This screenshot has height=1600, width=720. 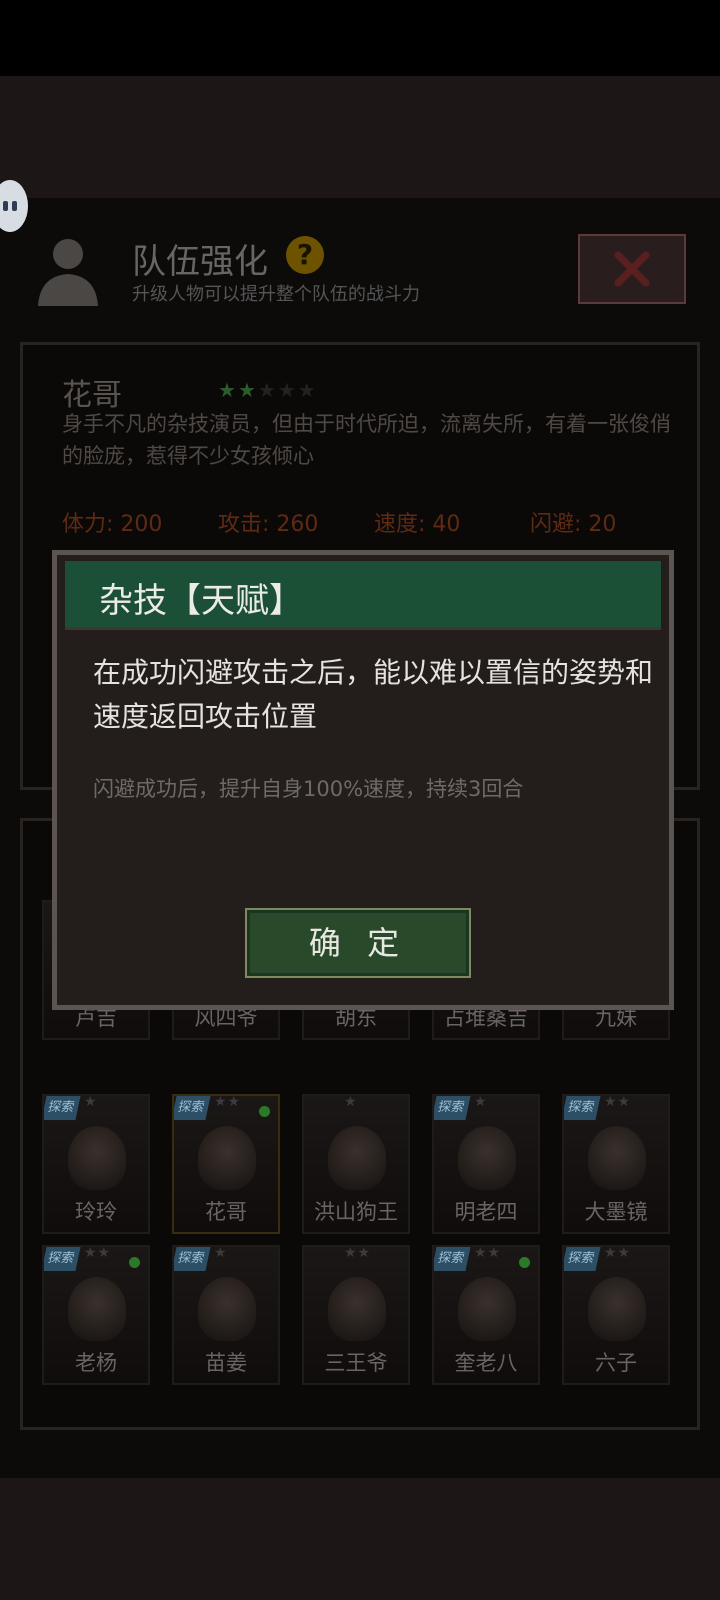 What do you see at coordinates (305, 255) in the screenshot?
I see `help-icon: ?` at bounding box center [305, 255].